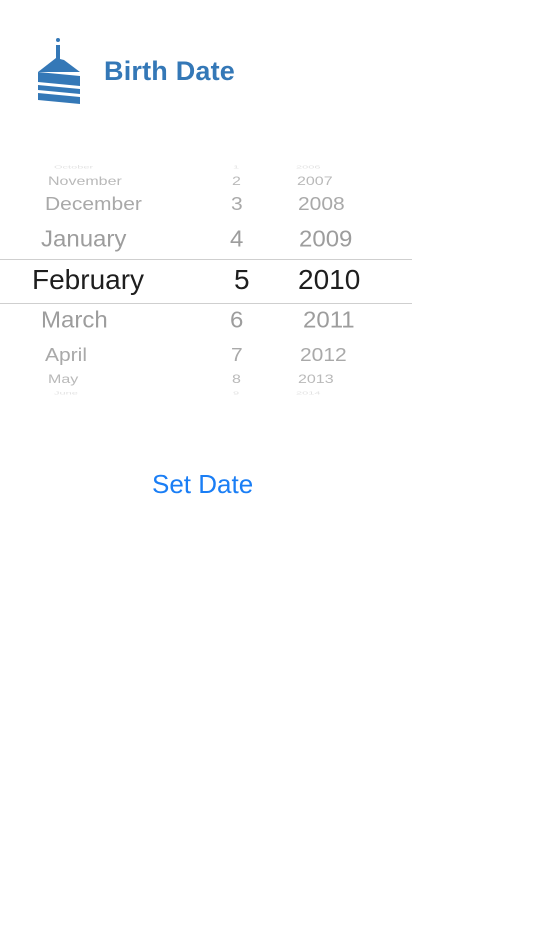 Image resolution: width=534 pixels, height=950 pixels. I want to click on app-header: Birth Date, so click(267, 70).